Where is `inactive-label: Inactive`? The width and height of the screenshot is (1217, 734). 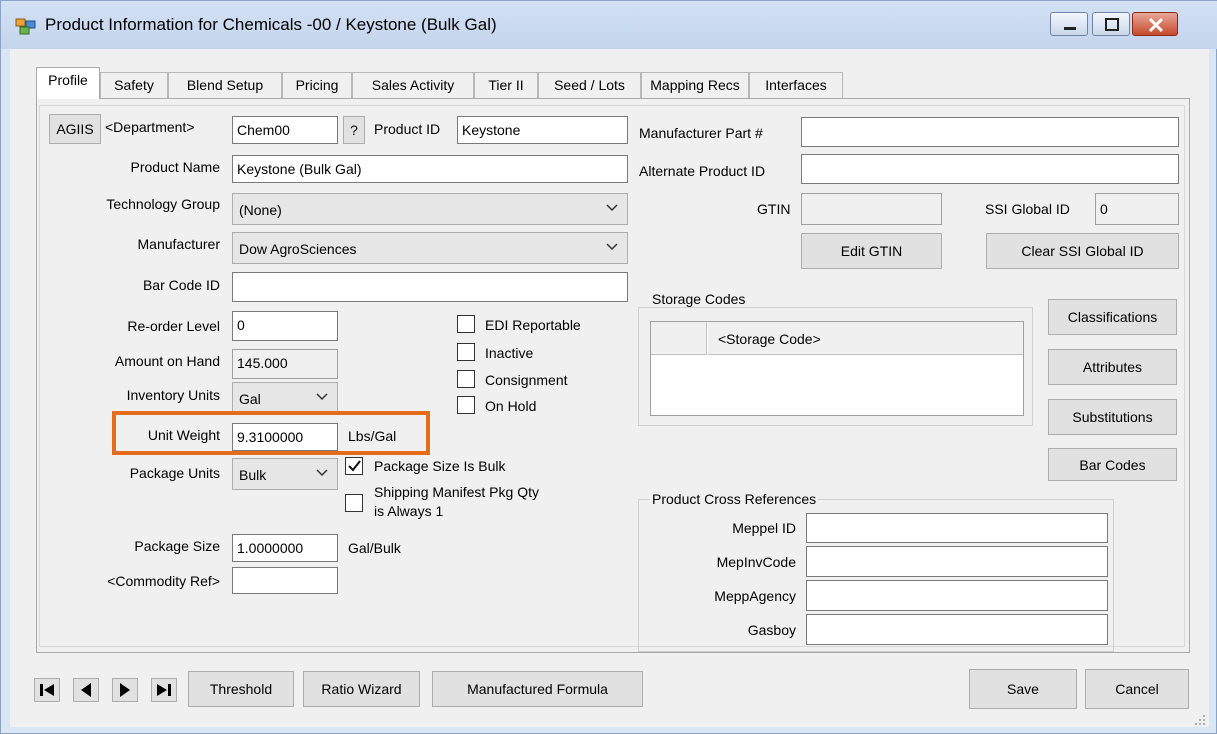
inactive-label: Inactive is located at coordinates (509, 353).